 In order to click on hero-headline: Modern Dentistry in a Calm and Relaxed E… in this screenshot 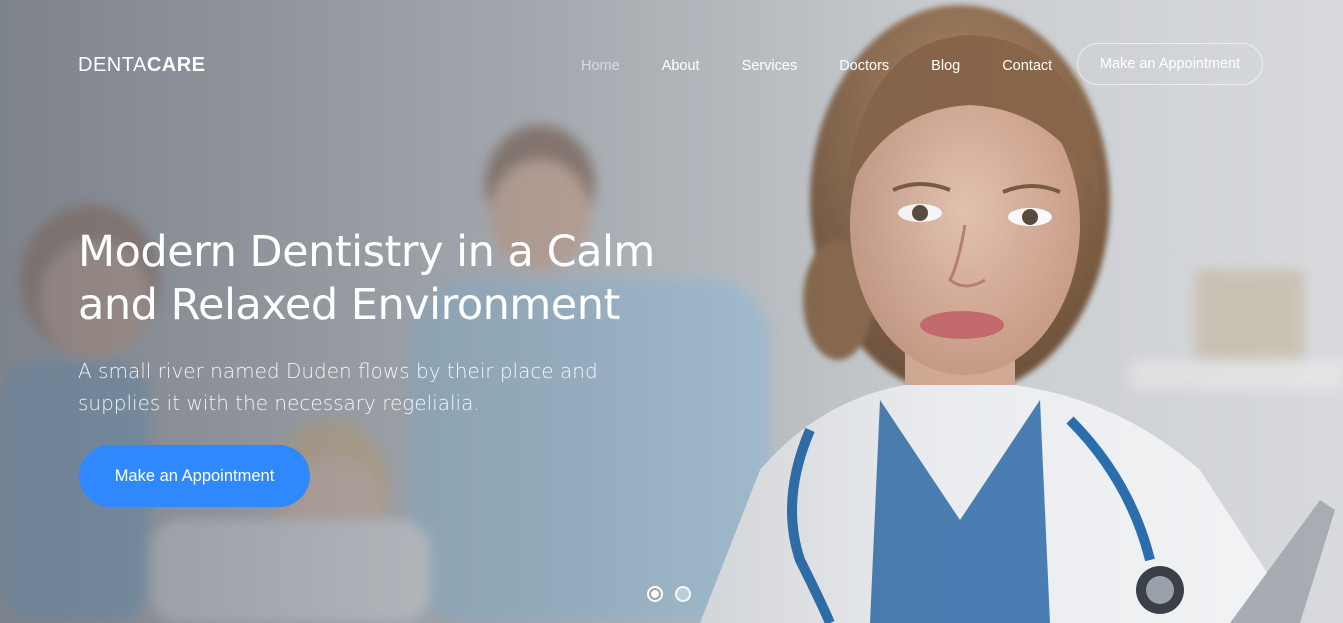, I will do `click(366, 278)`.